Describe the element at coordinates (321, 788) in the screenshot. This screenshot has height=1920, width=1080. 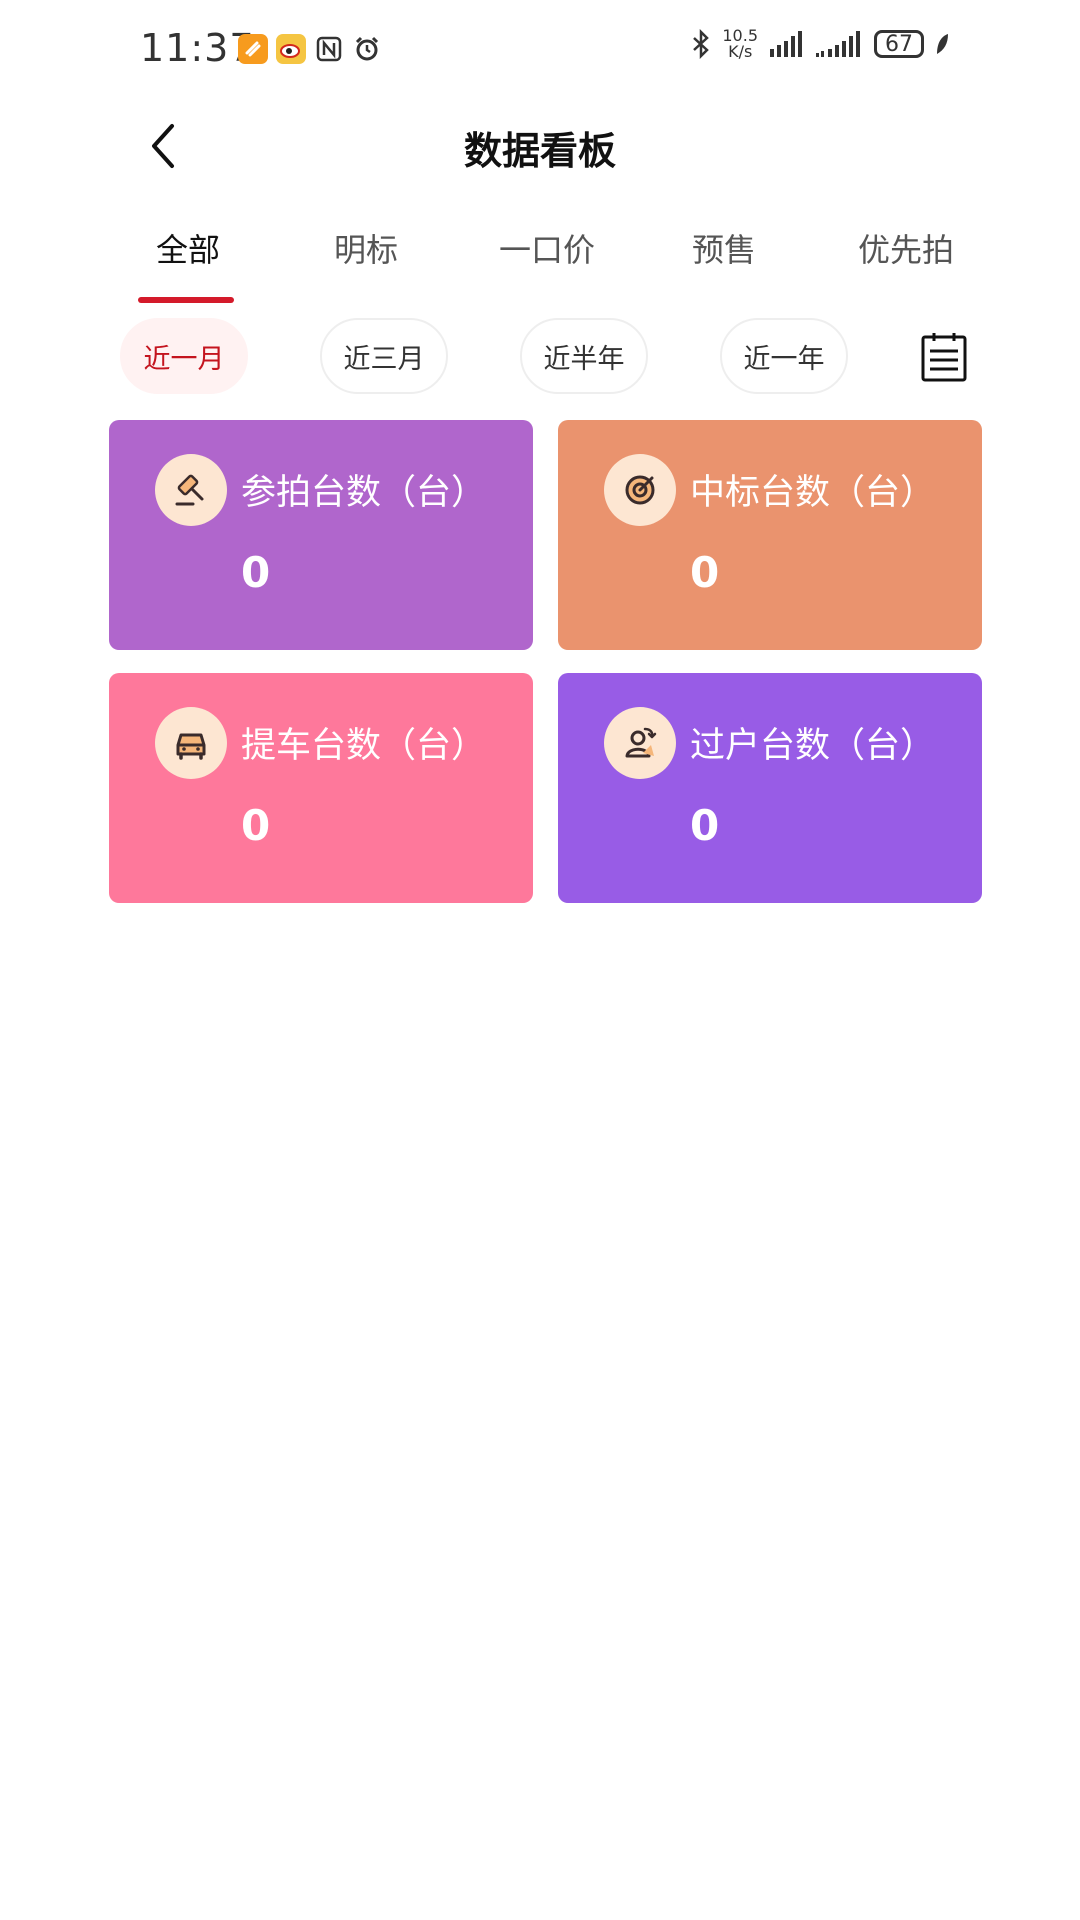
I see `stat-card-pickup-count: 提车台数（台） 0` at that location.